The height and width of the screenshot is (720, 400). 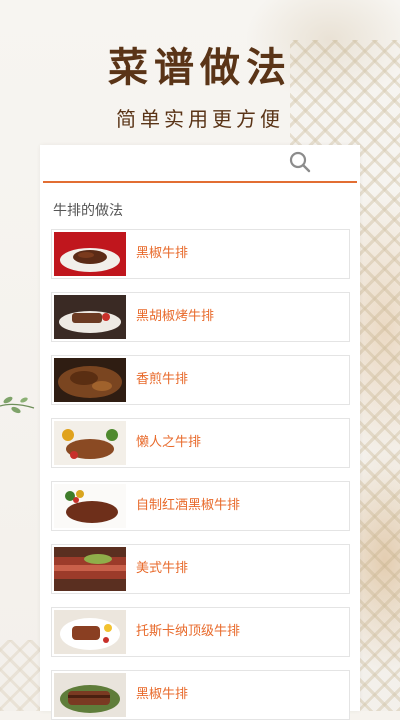 What do you see at coordinates (200, 254) in the screenshot?
I see `recipe-item-1: 黑椒牛排` at bounding box center [200, 254].